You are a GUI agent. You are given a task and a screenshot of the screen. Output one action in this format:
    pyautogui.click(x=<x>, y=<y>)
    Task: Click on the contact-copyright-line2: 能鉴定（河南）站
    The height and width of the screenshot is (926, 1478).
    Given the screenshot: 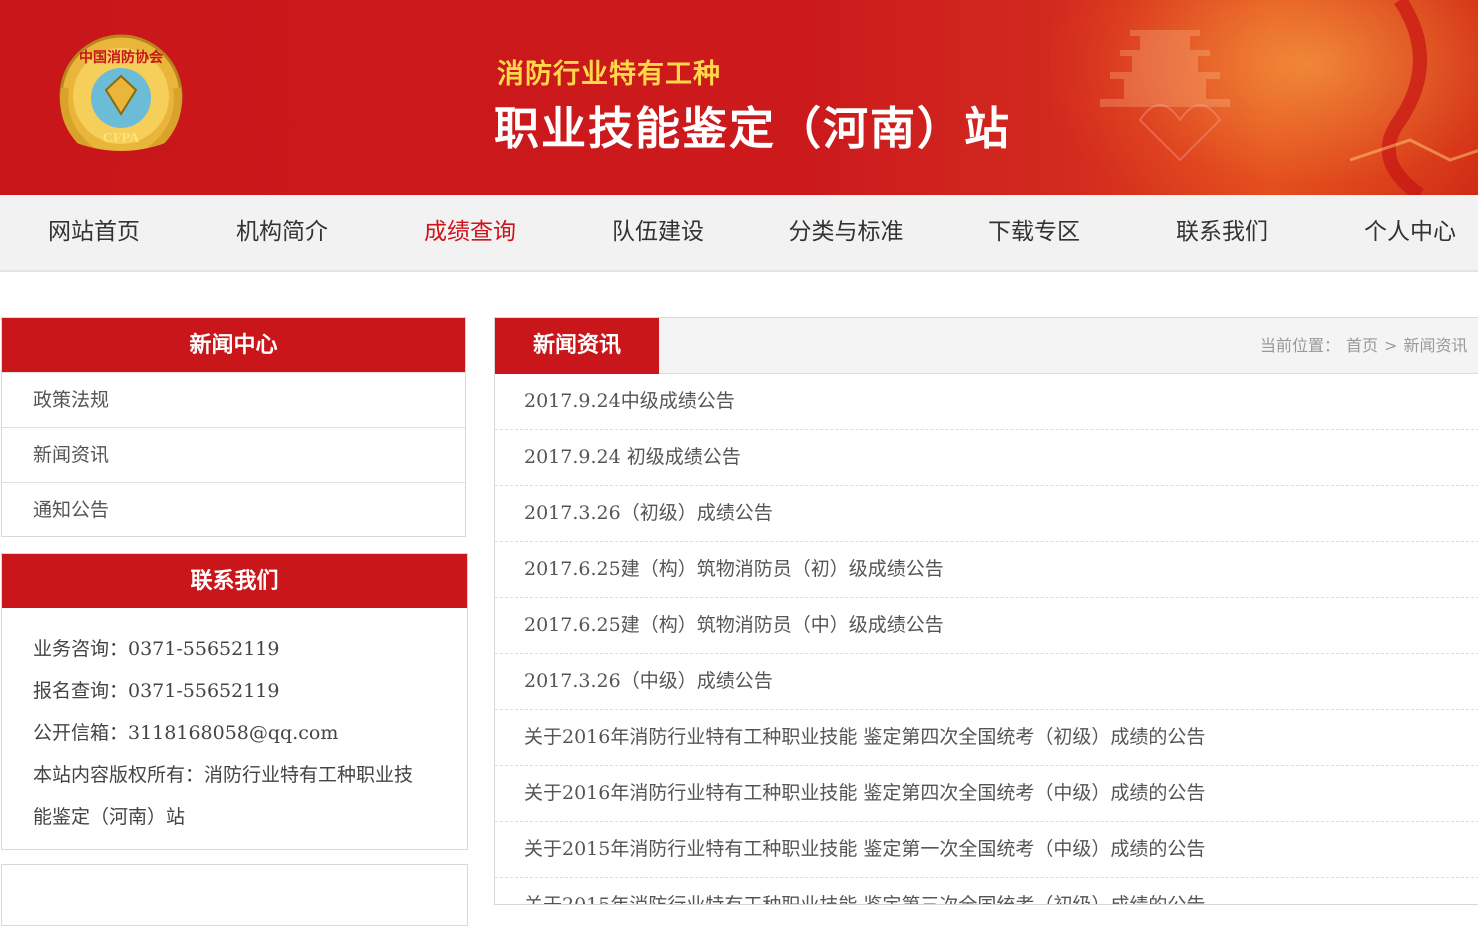 What is the action you would take?
    pyautogui.click(x=109, y=817)
    